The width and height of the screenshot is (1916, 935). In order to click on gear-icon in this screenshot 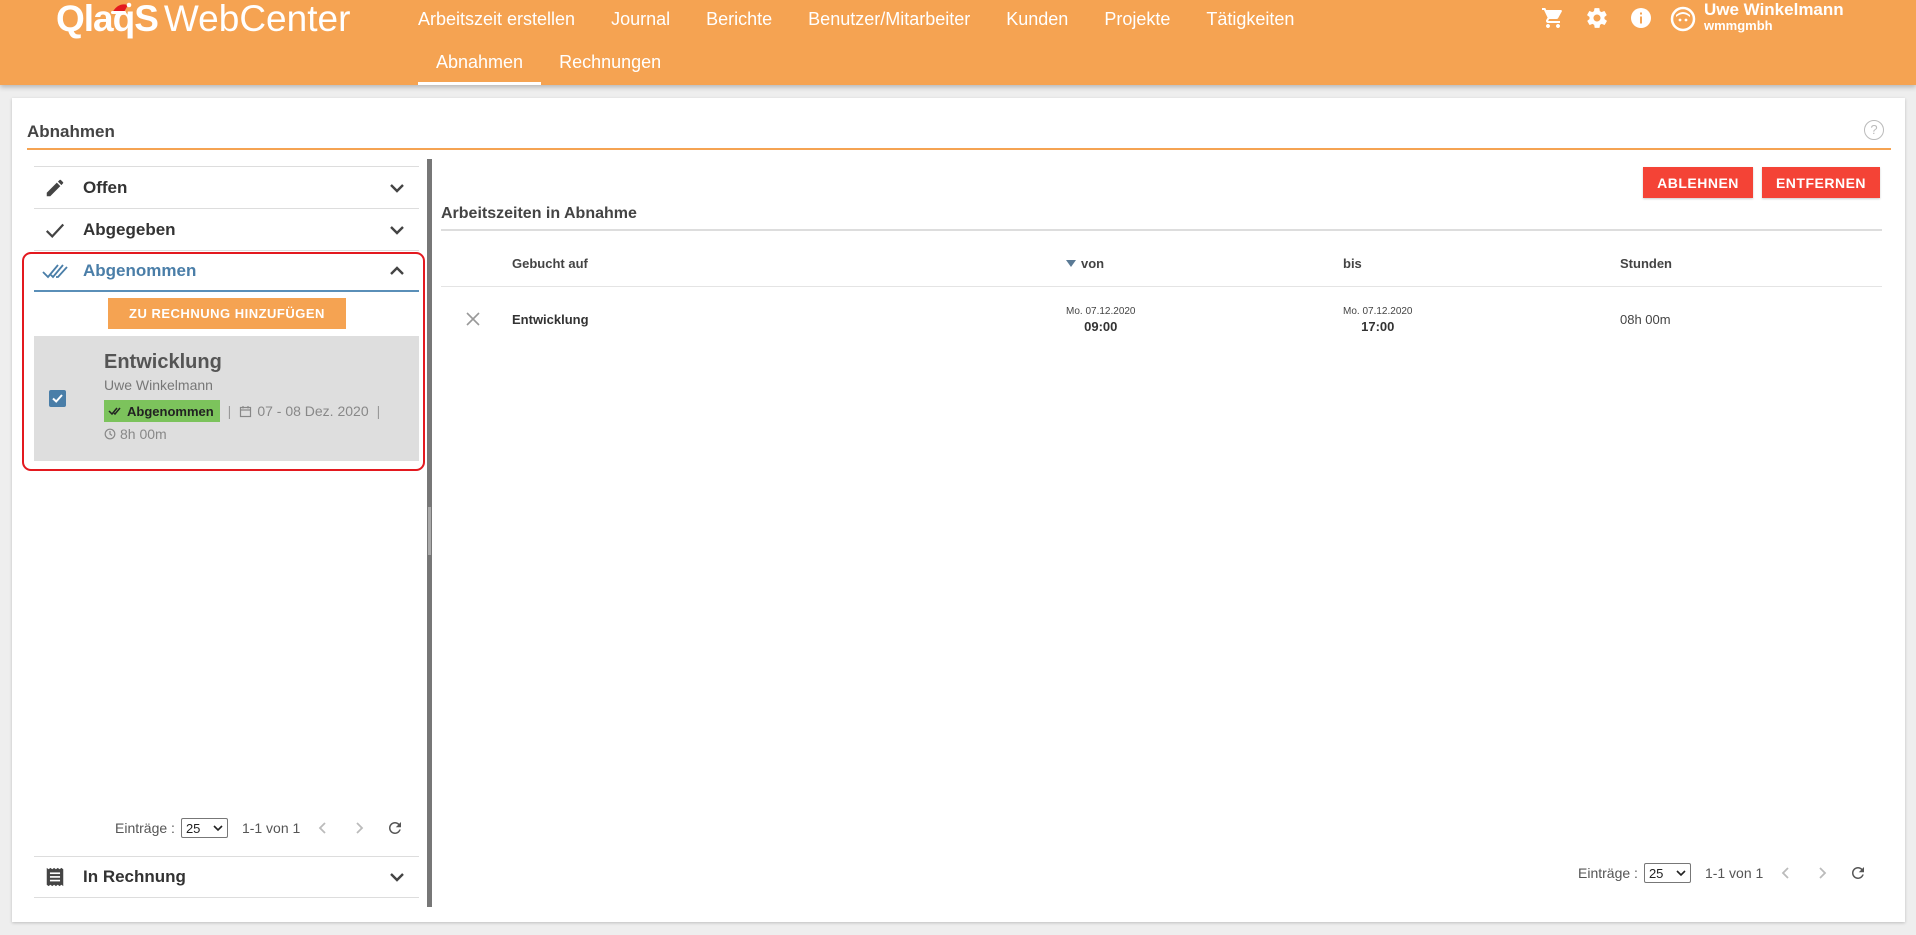, I will do `click(1597, 18)`.